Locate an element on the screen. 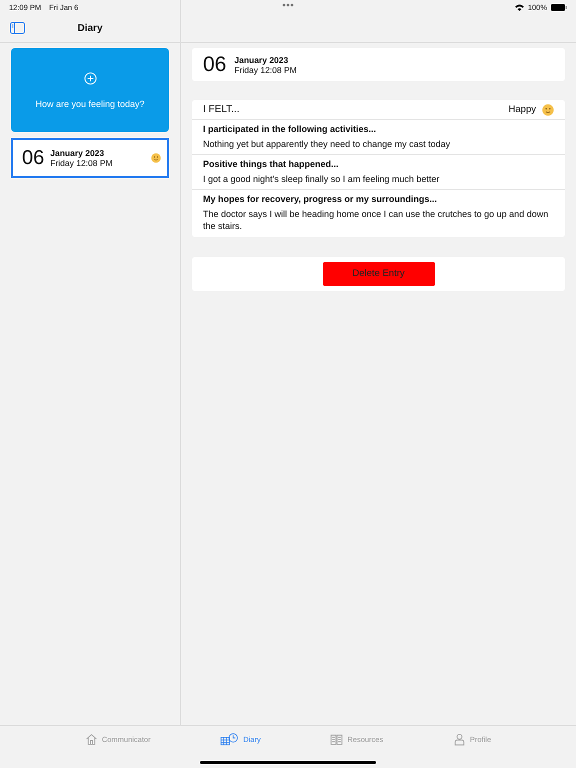  home-icon is located at coordinates (91, 739).